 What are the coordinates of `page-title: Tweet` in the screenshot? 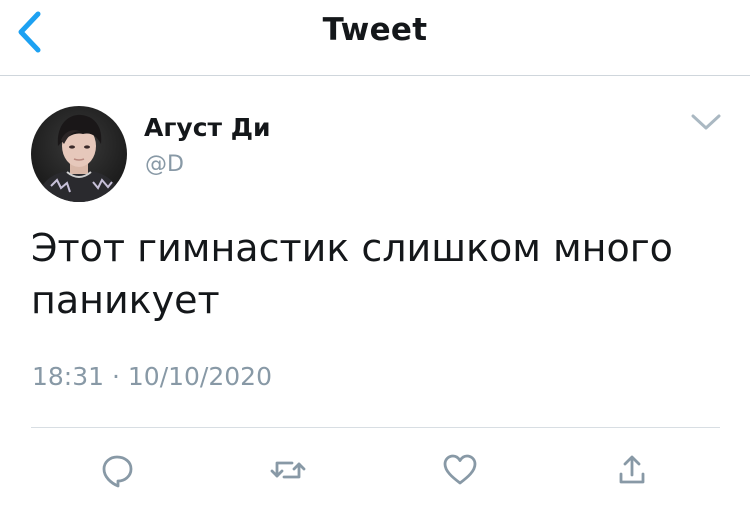 It's located at (375, 30).